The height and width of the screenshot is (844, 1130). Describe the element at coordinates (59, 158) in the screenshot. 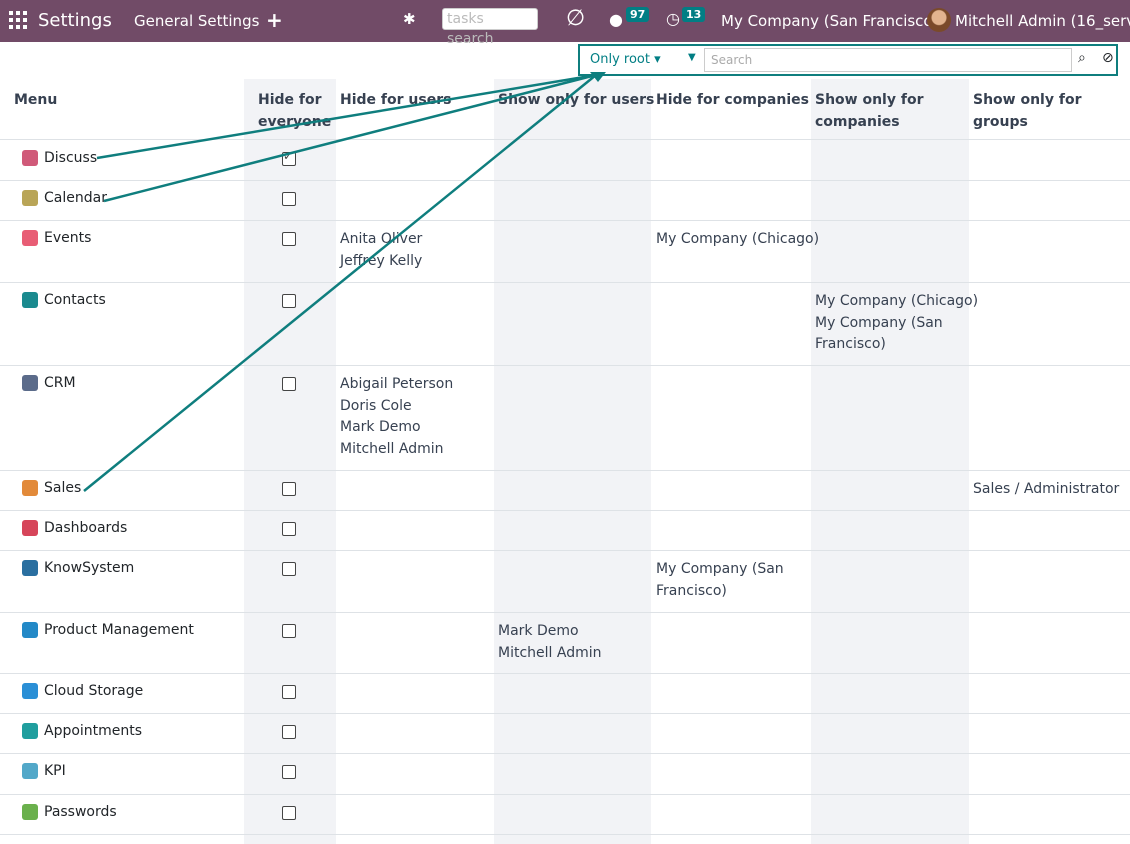

I see `menu-cell: Discuss` at that location.